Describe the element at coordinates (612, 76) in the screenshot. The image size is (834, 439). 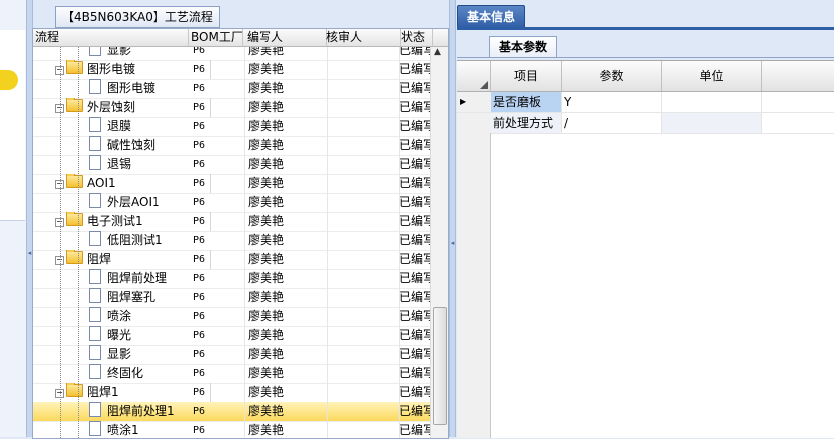
I see `header-param: 参数` at that location.